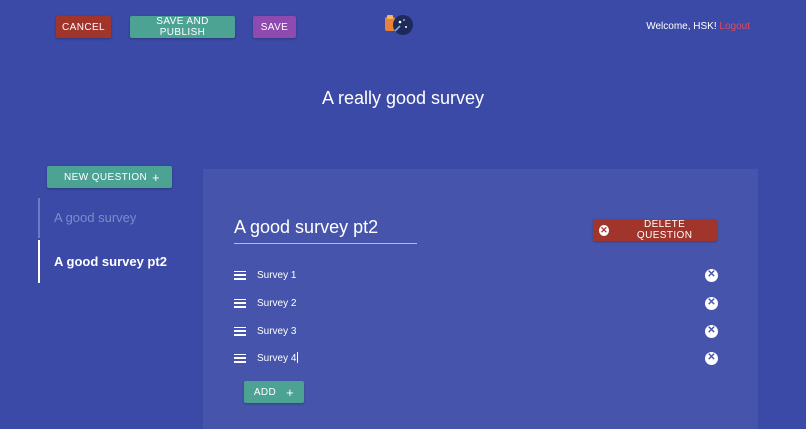 This screenshot has width=806, height=429. What do you see at coordinates (476, 275) in the screenshot?
I see `option-row: Survey 1 ✕` at bounding box center [476, 275].